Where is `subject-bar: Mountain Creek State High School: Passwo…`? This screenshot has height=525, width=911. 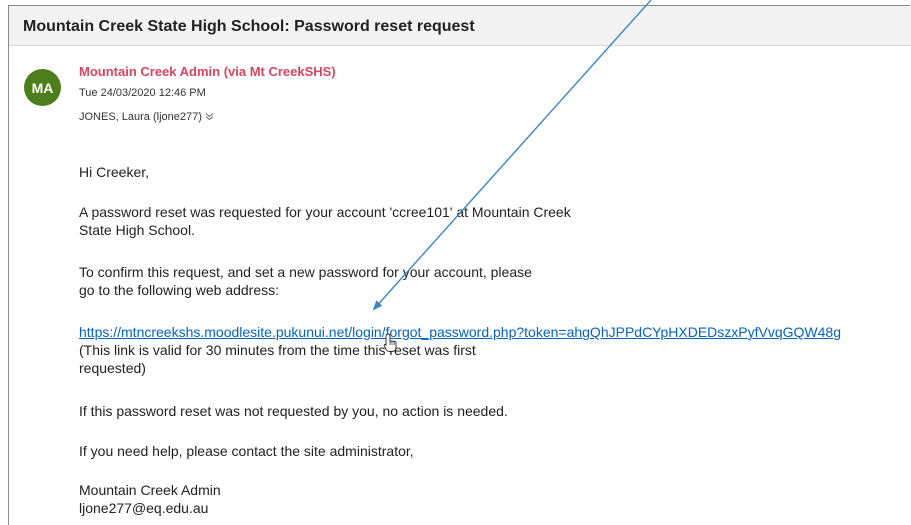 subject-bar: Mountain Creek State High School: Passwo… is located at coordinates (460, 26).